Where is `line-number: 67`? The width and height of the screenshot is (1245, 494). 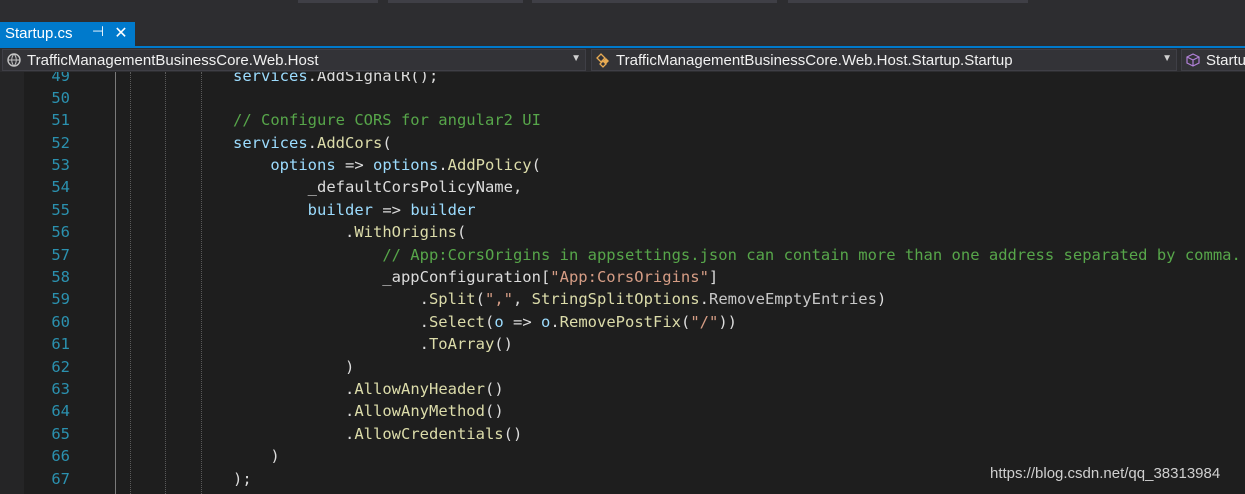
line-number: 67 is located at coordinates (60, 478).